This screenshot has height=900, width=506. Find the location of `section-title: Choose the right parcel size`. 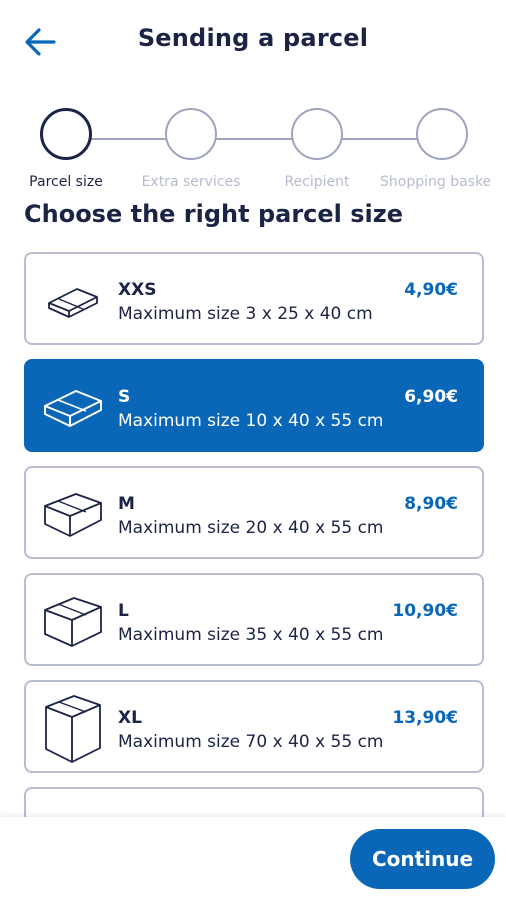

section-title: Choose the right parcel size is located at coordinates (213, 214).